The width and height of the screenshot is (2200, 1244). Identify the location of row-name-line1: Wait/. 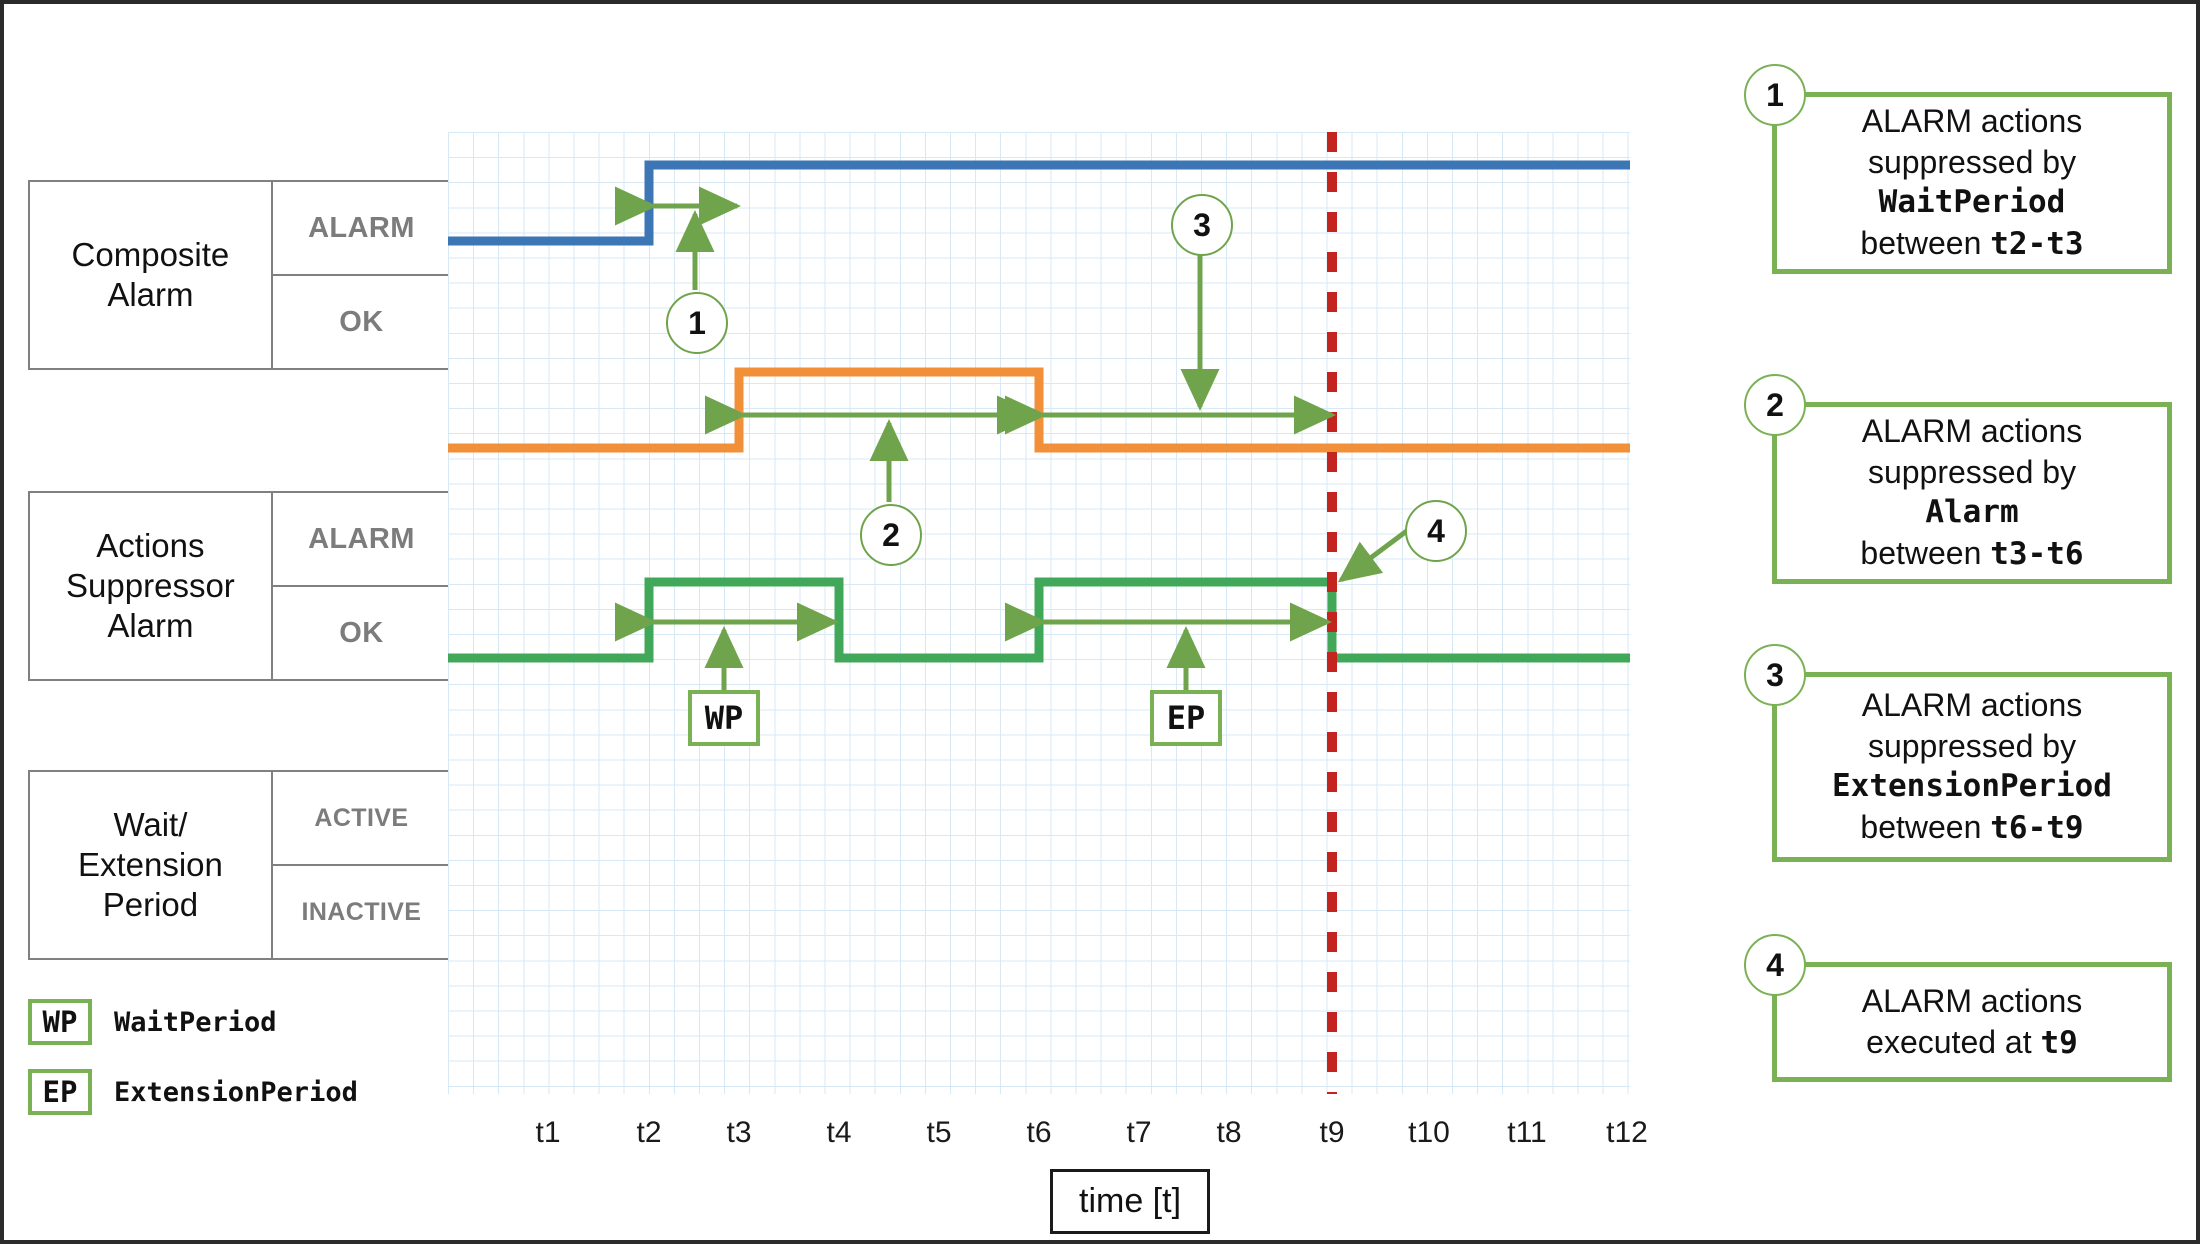
(150, 824).